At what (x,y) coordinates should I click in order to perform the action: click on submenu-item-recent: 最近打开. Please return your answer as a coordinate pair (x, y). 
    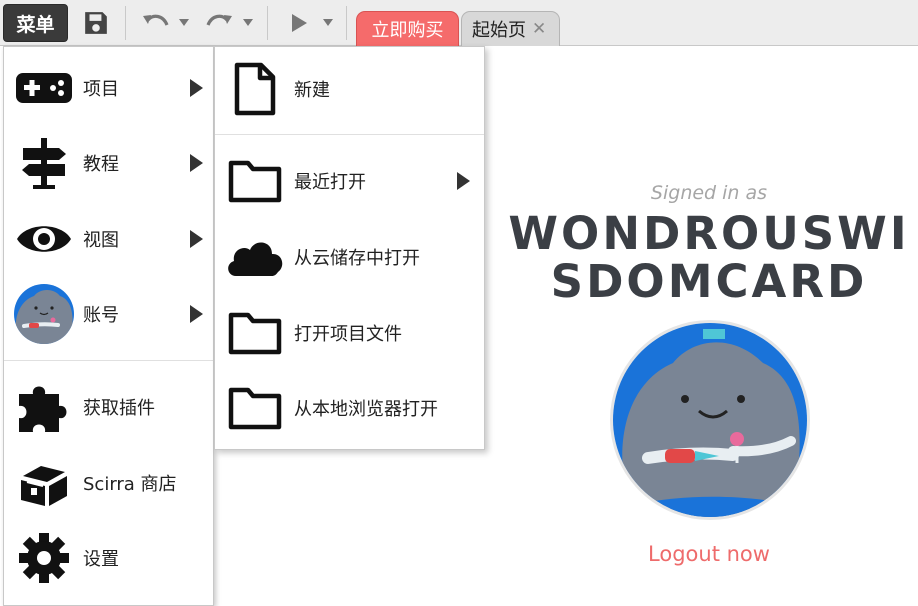
    Looking at the image, I should click on (349, 181).